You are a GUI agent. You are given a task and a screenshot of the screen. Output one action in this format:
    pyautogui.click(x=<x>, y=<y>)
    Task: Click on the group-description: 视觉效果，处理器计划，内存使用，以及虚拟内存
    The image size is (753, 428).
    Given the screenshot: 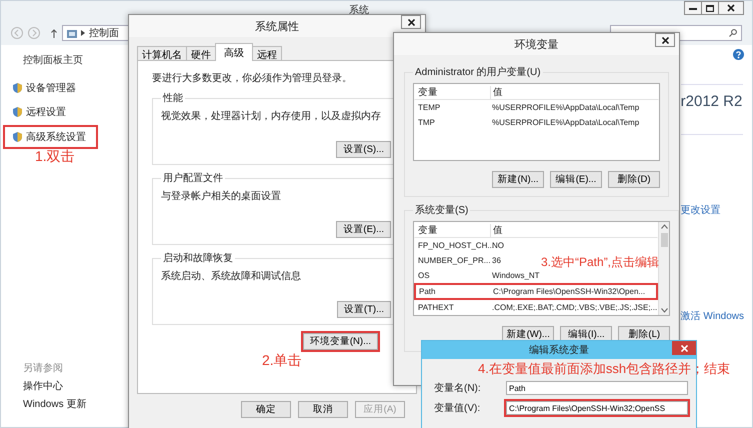 What is the action you would take?
    pyautogui.click(x=271, y=116)
    